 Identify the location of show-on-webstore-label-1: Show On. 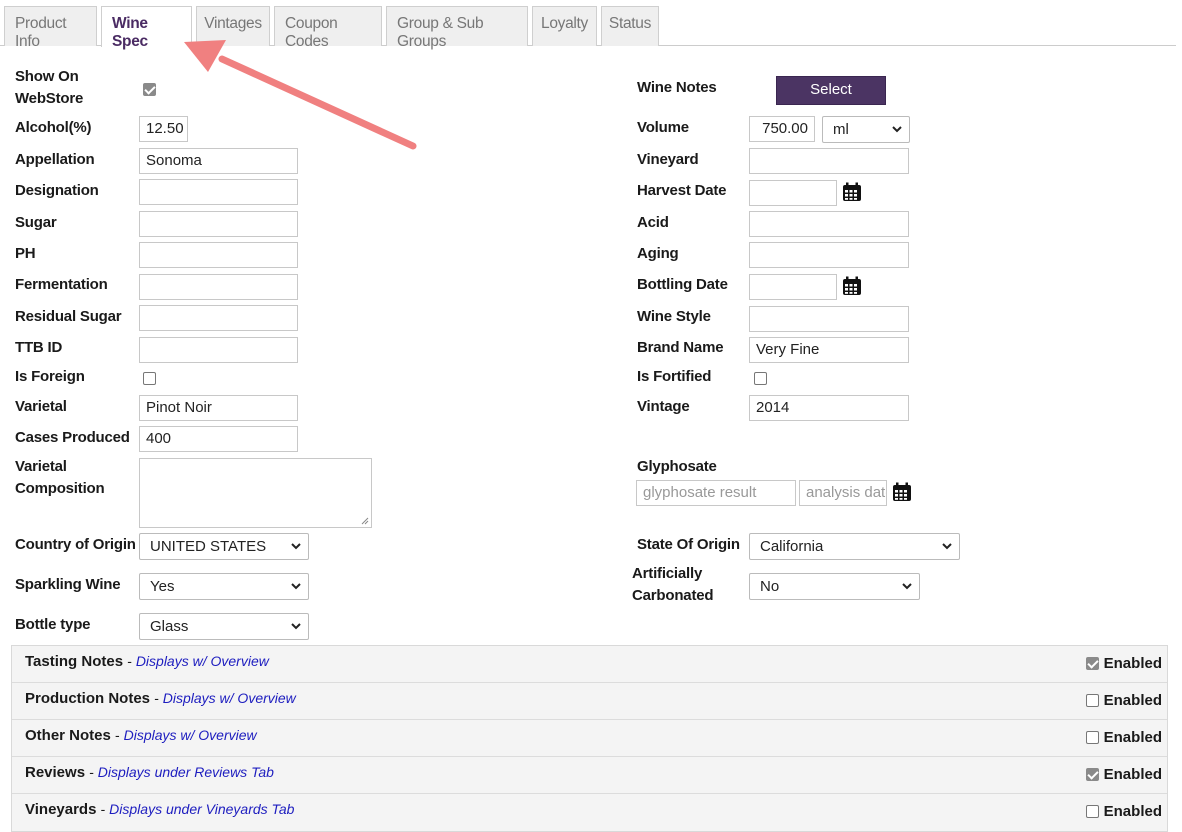
(47, 76).